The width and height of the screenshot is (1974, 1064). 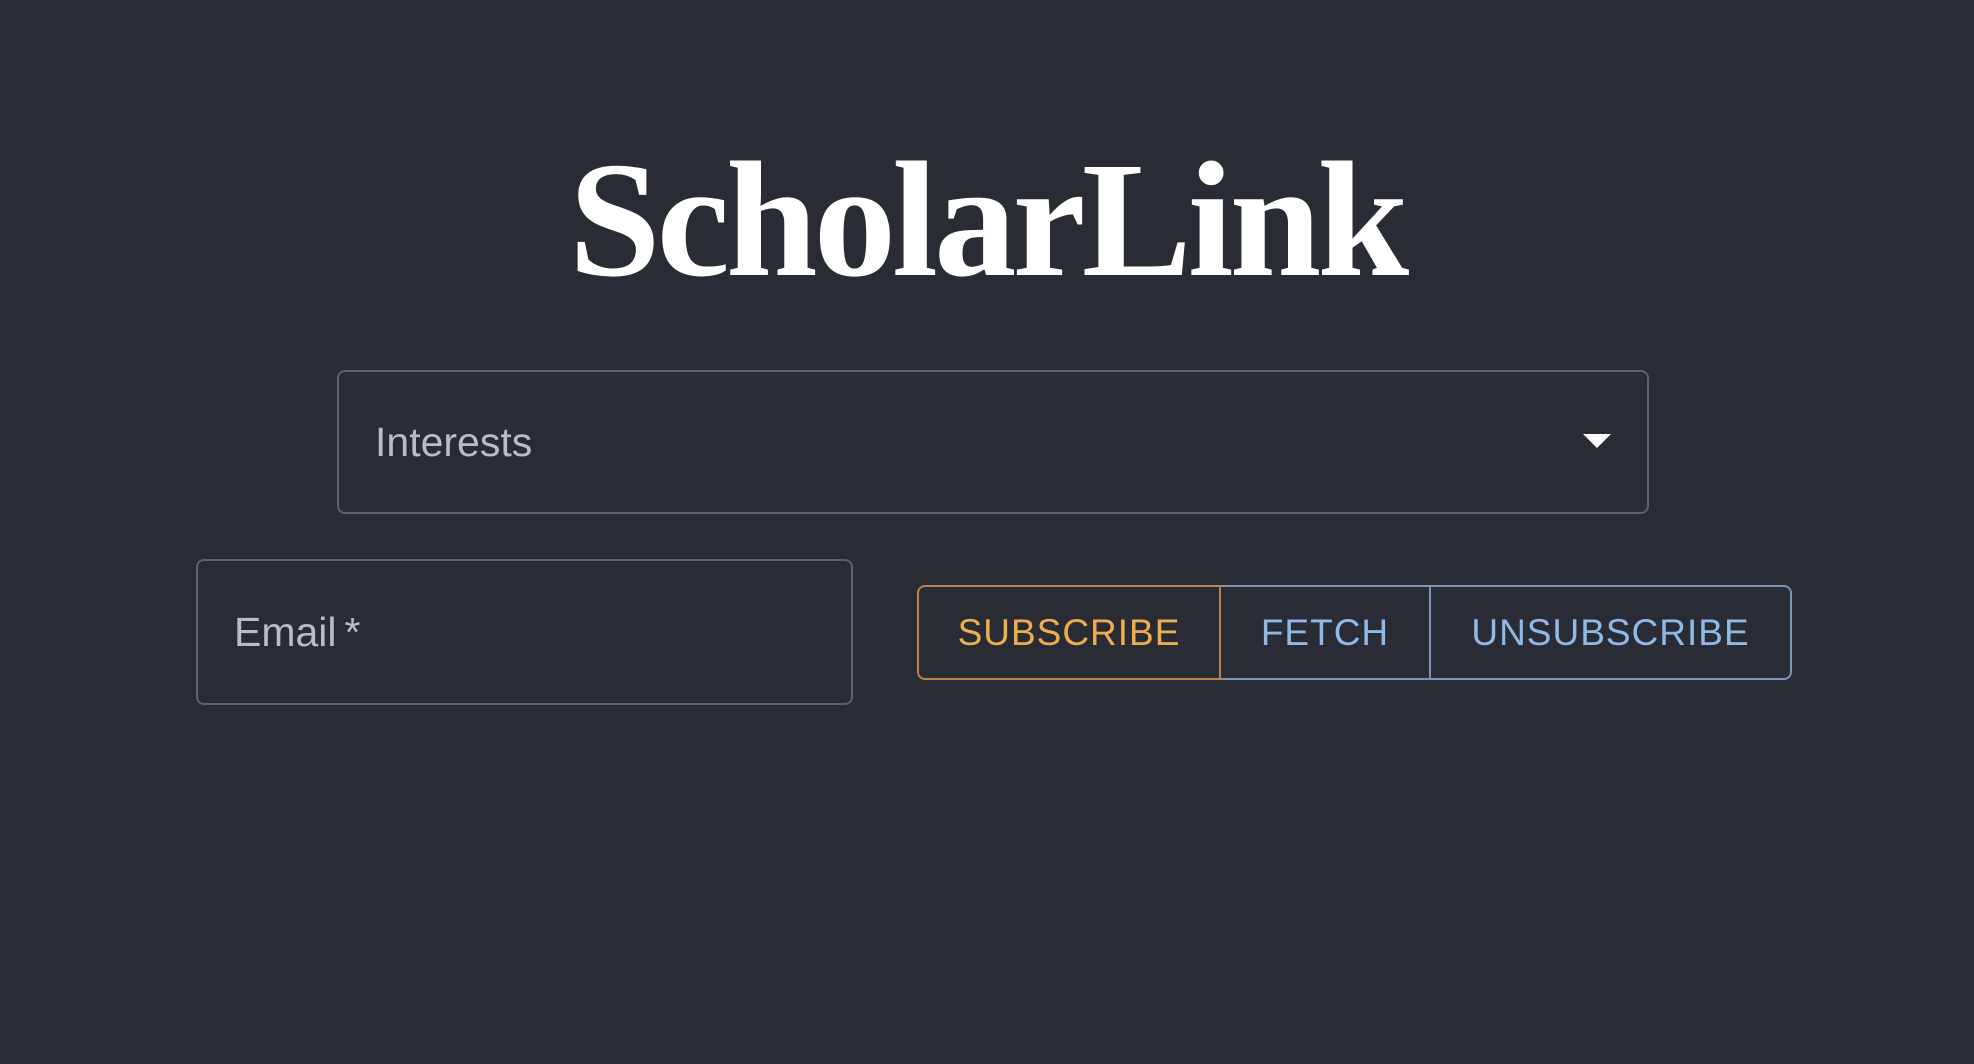 I want to click on unsubscribe-button: UNSUBSCRIBE, so click(x=1611, y=632).